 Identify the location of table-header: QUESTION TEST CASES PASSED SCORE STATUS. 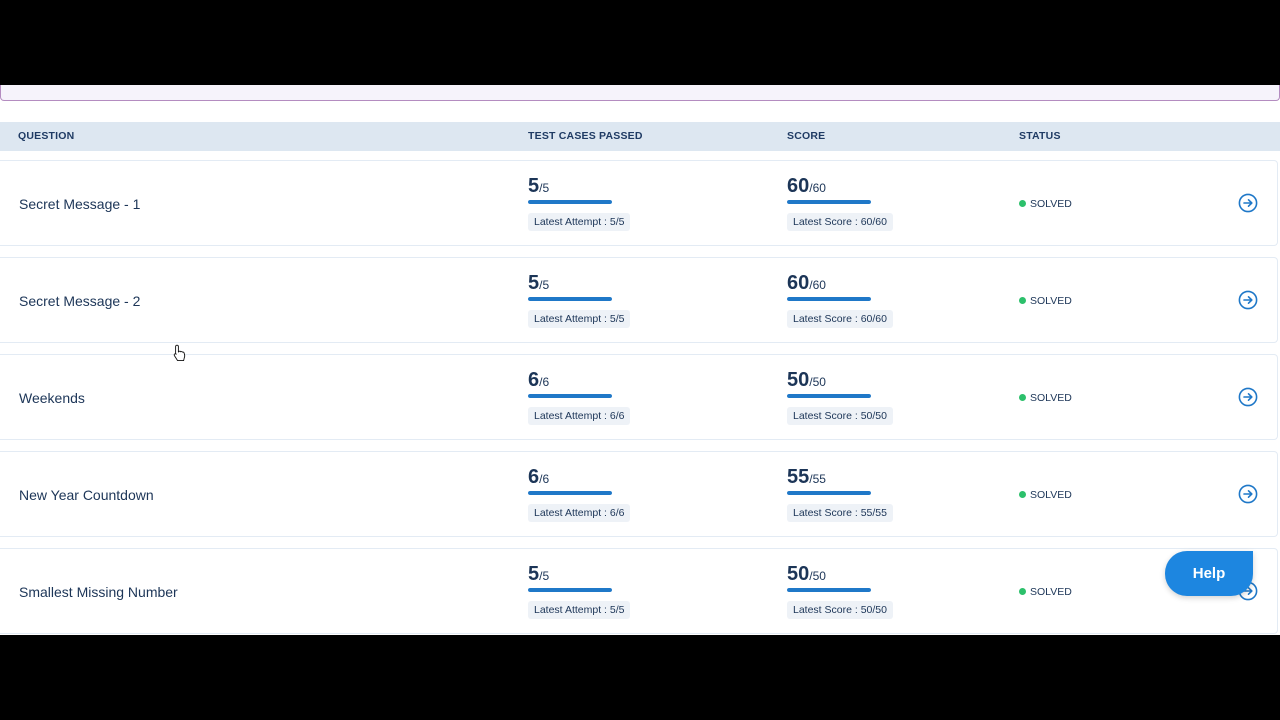
(640, 136).